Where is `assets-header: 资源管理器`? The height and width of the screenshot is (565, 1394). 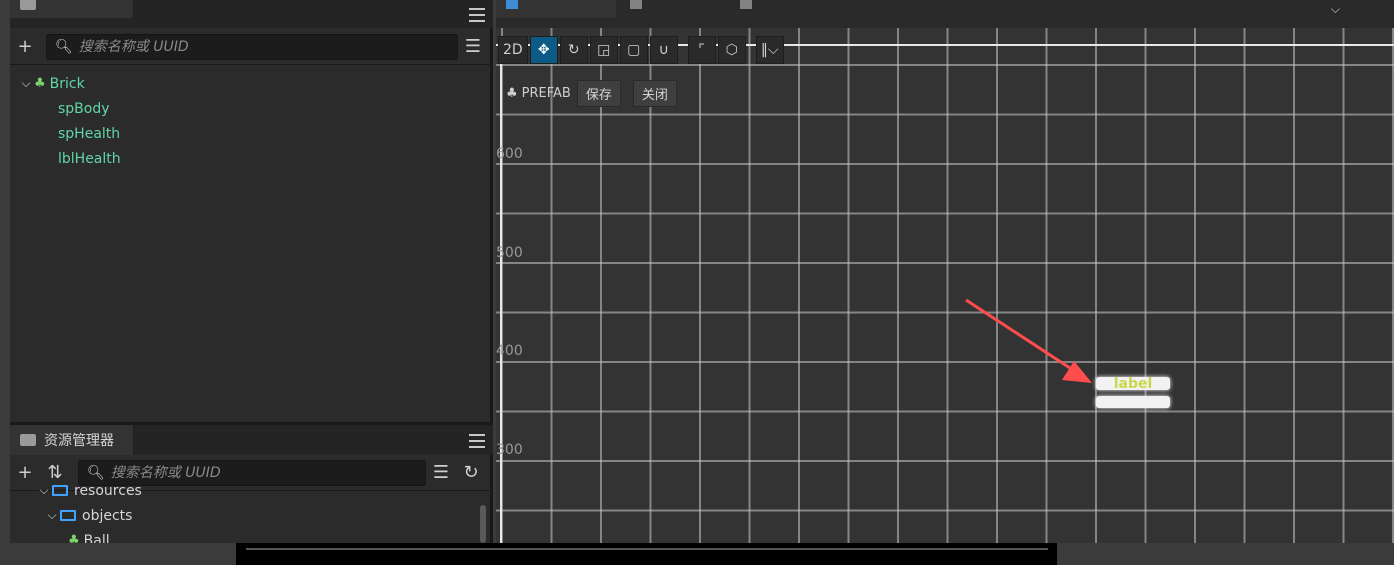 assets-header: 资源管理器 is located at coordinates (251, 438).